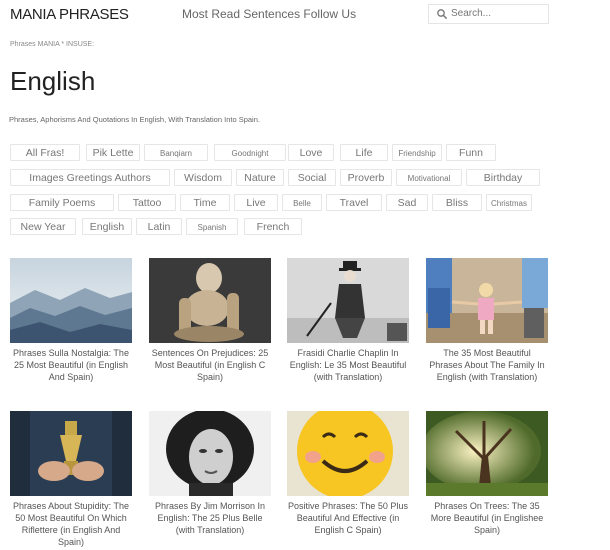 The height and width of the screenshot is (550, 610). What do you see at coordinates (62, 202) in the screenshot?
I see `tag-family-poems: Family Poems` at bounding box center [62, 202].